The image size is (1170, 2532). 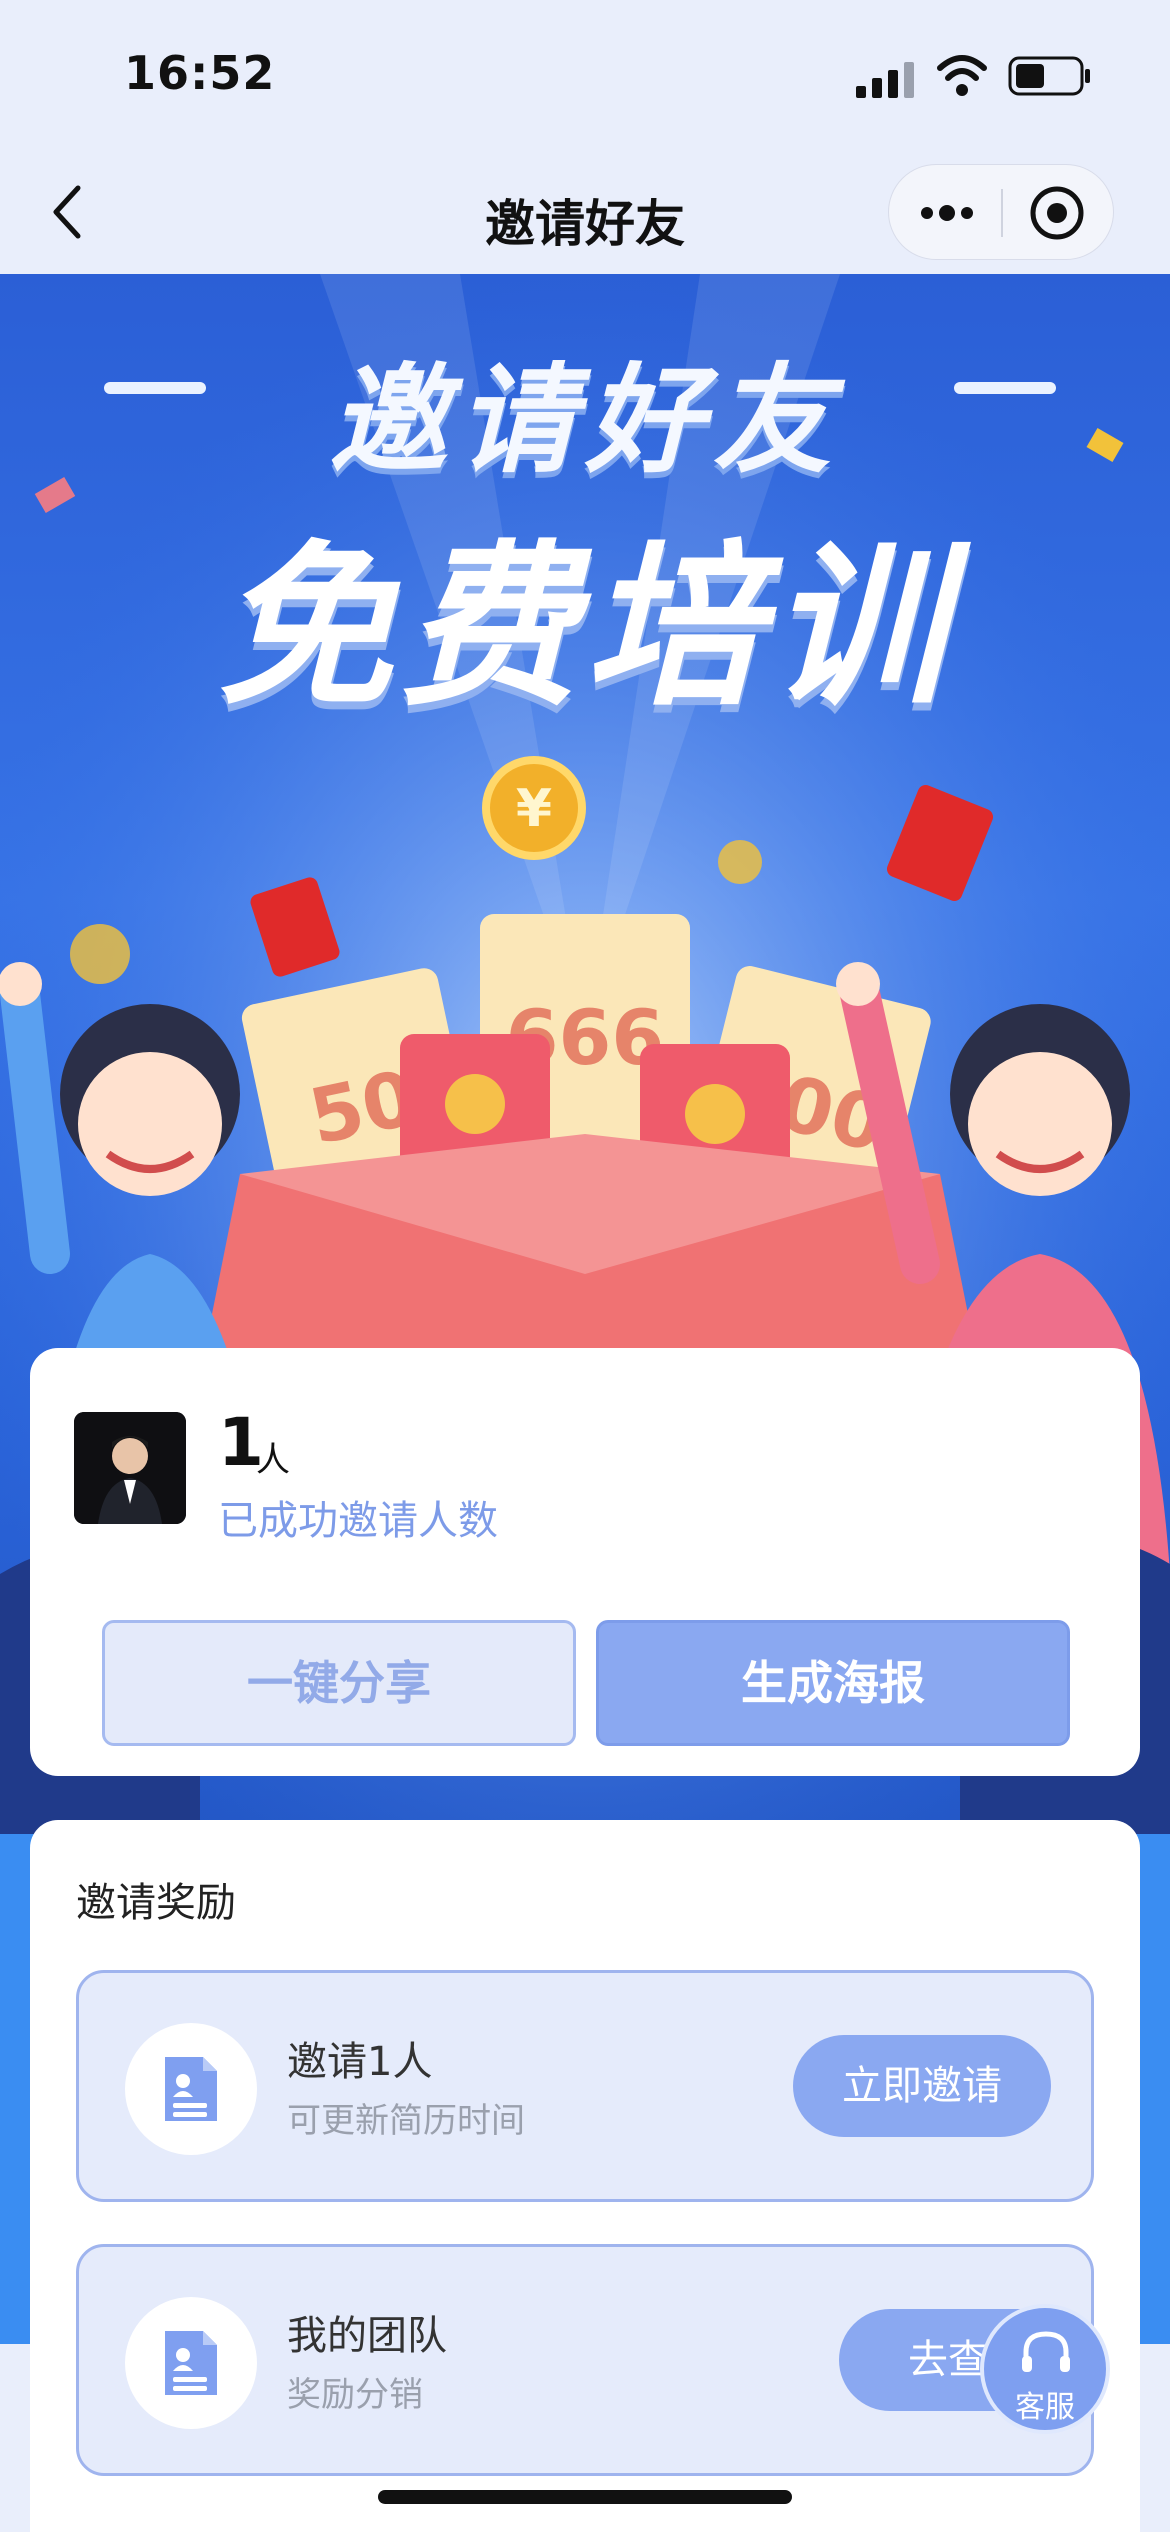 I want to click on more-dots-icon, so click(x=947, y=213).